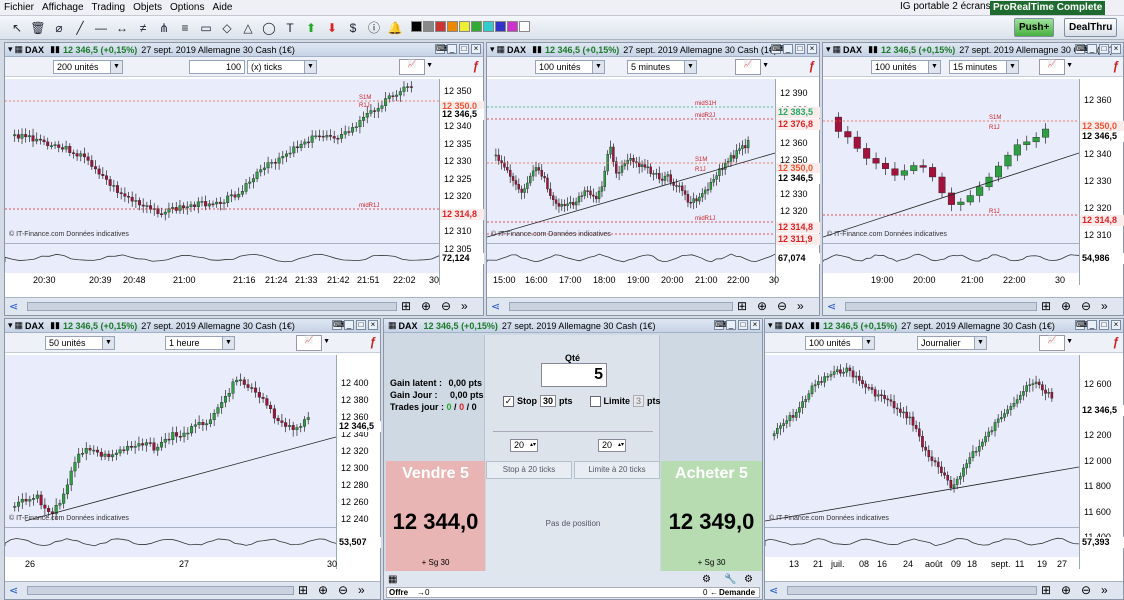 The image size is (1124, 600). Describe the element at coordinates (748, 579) in the screenshot. I see `settings-icon: ⚙` at that location.